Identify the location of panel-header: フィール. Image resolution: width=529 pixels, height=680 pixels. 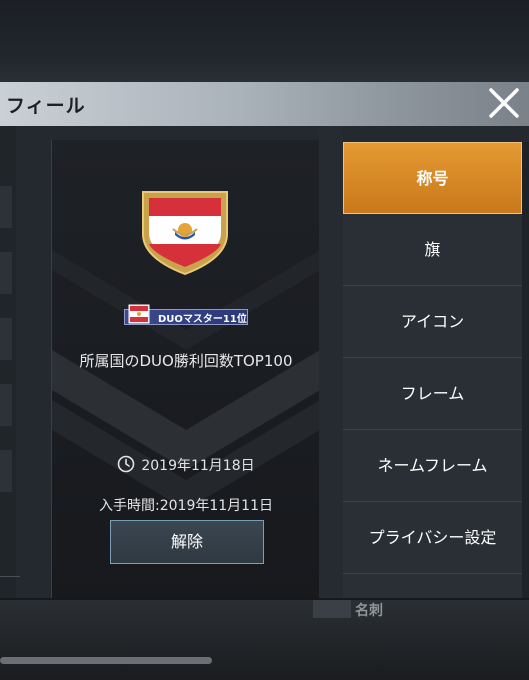
(264, 104).